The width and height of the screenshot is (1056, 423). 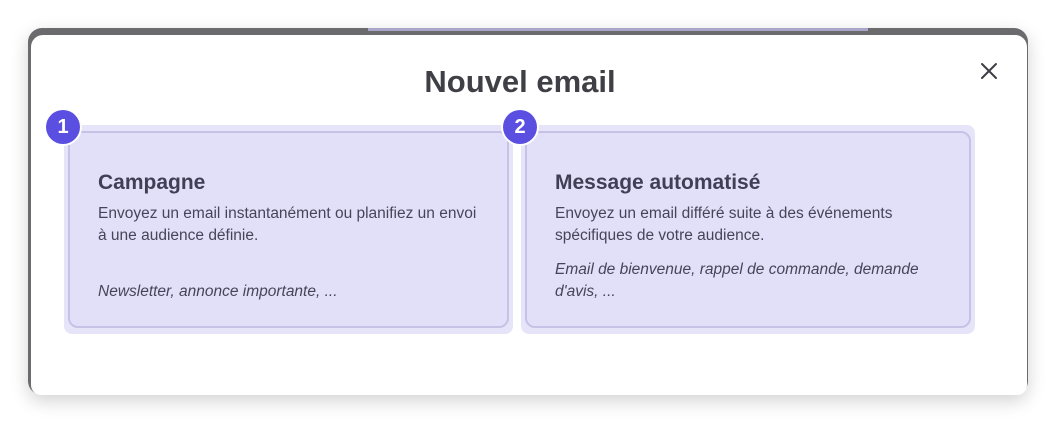 I want to click on option-campaign-title: Campagne, so click(x=152, y=182).